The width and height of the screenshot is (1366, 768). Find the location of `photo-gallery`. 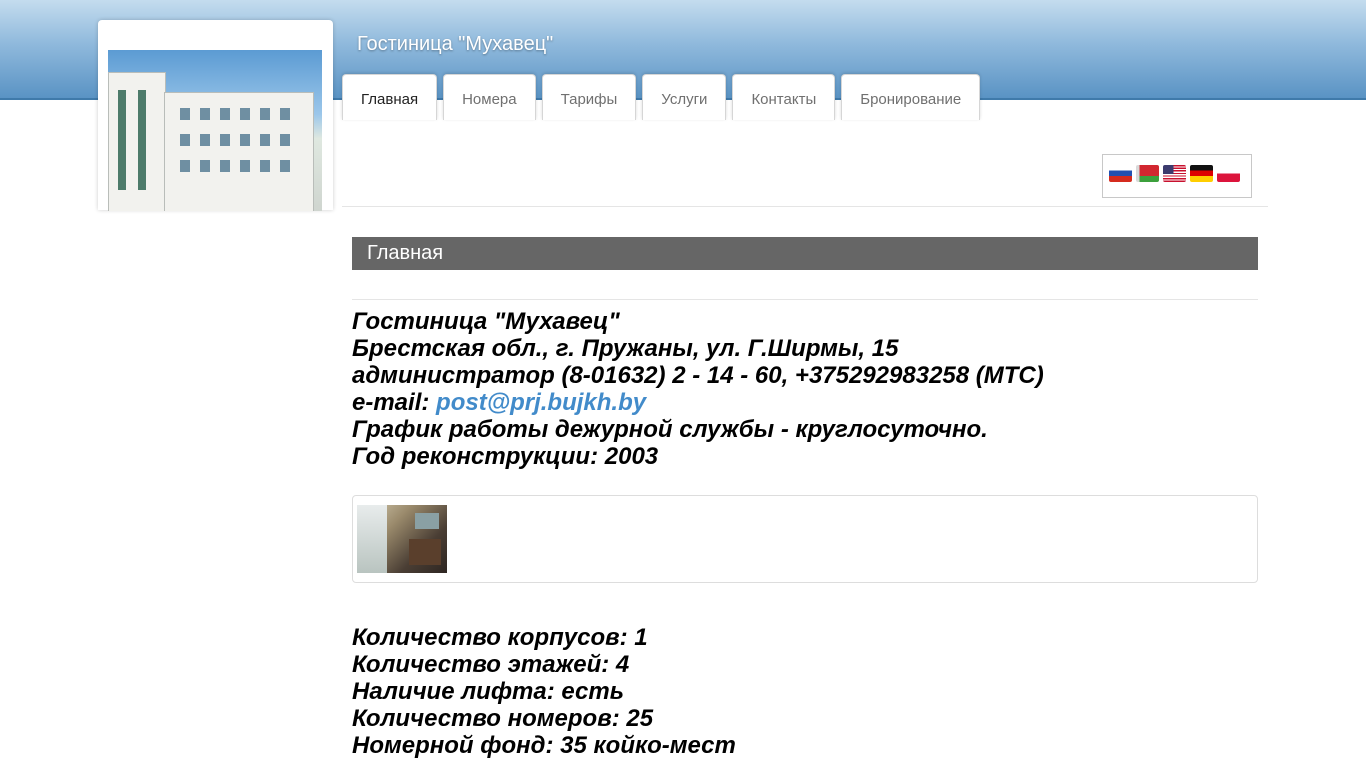

photo-gallery is located at coordinates (805, 539).